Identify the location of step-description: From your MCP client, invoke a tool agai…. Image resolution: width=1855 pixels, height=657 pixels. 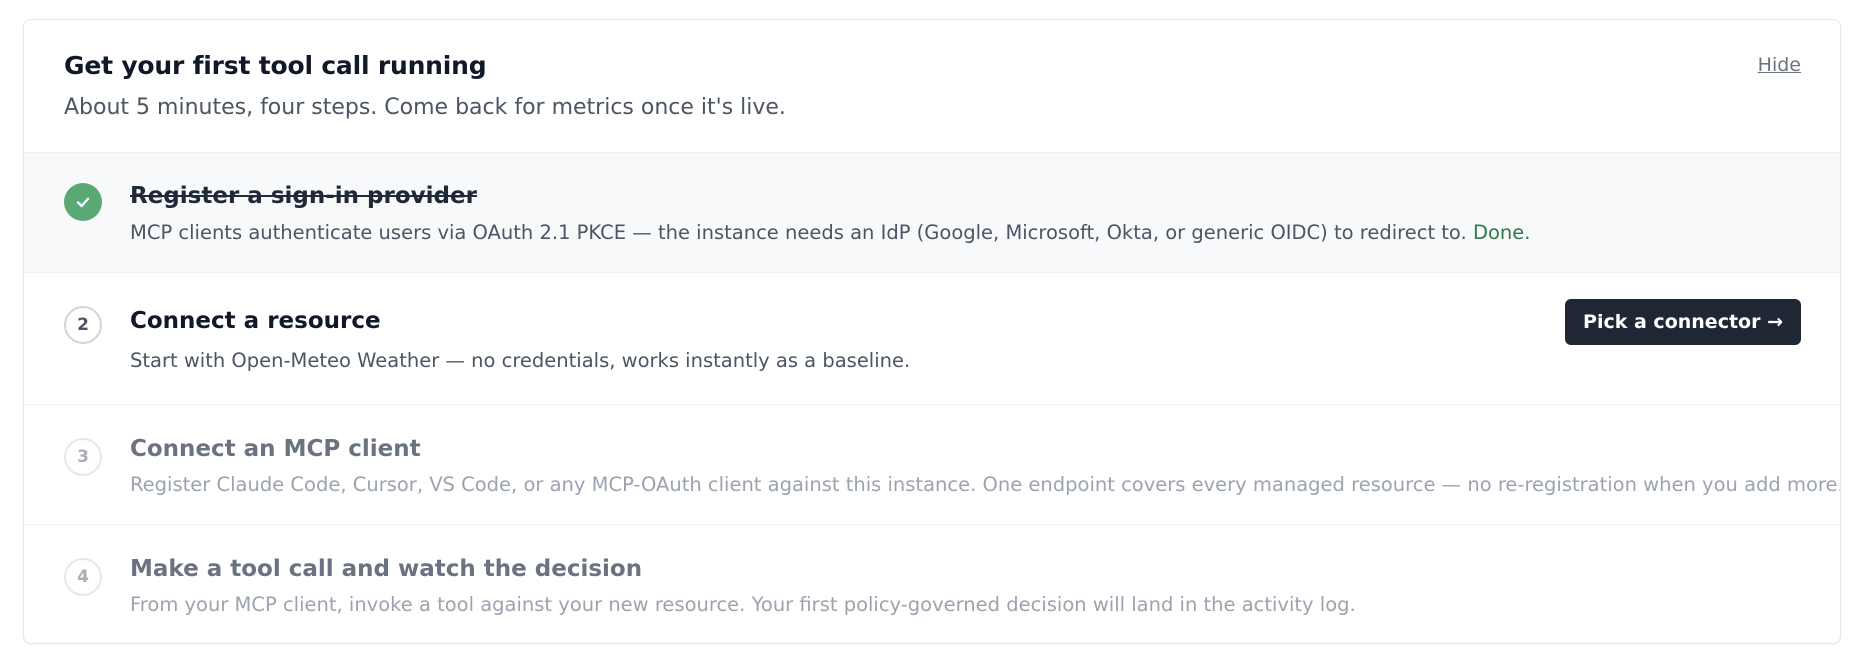
(743, 604).